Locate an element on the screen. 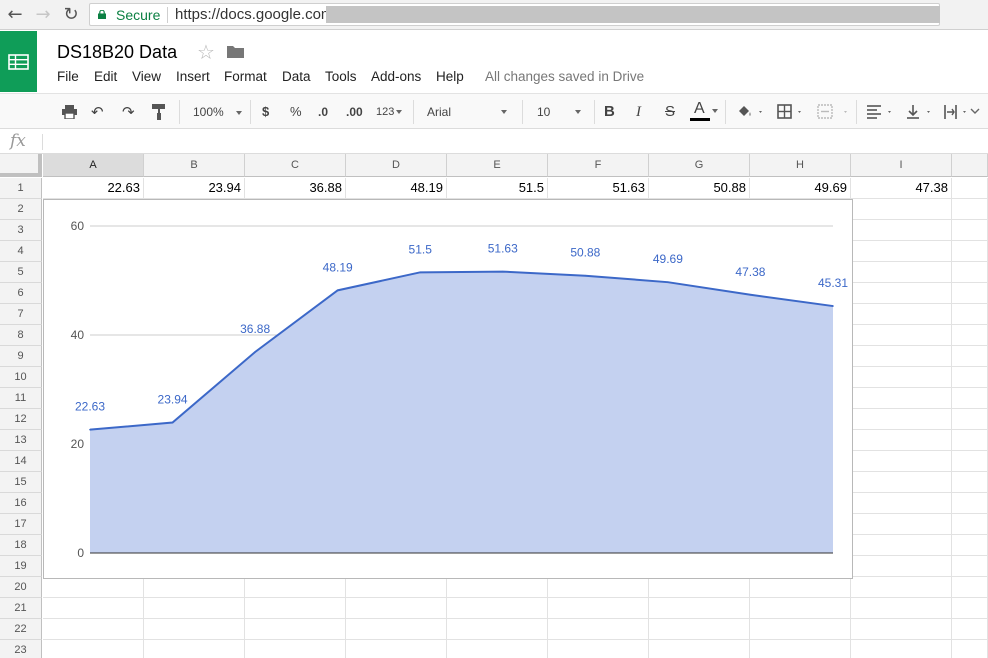  row-header-3: 3 is located at coordinates (21, 230).